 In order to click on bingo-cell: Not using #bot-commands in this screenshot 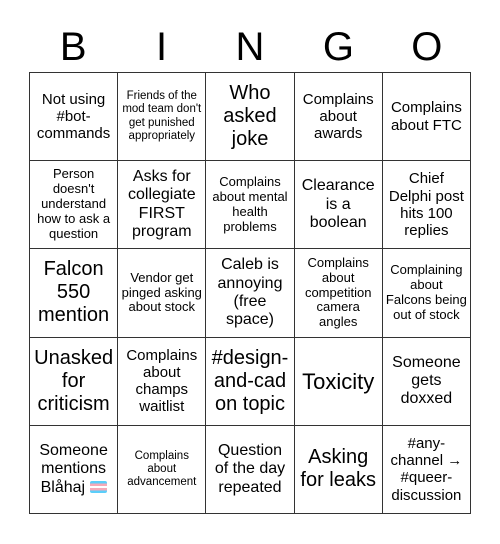, I will do `click(74, 117)`.